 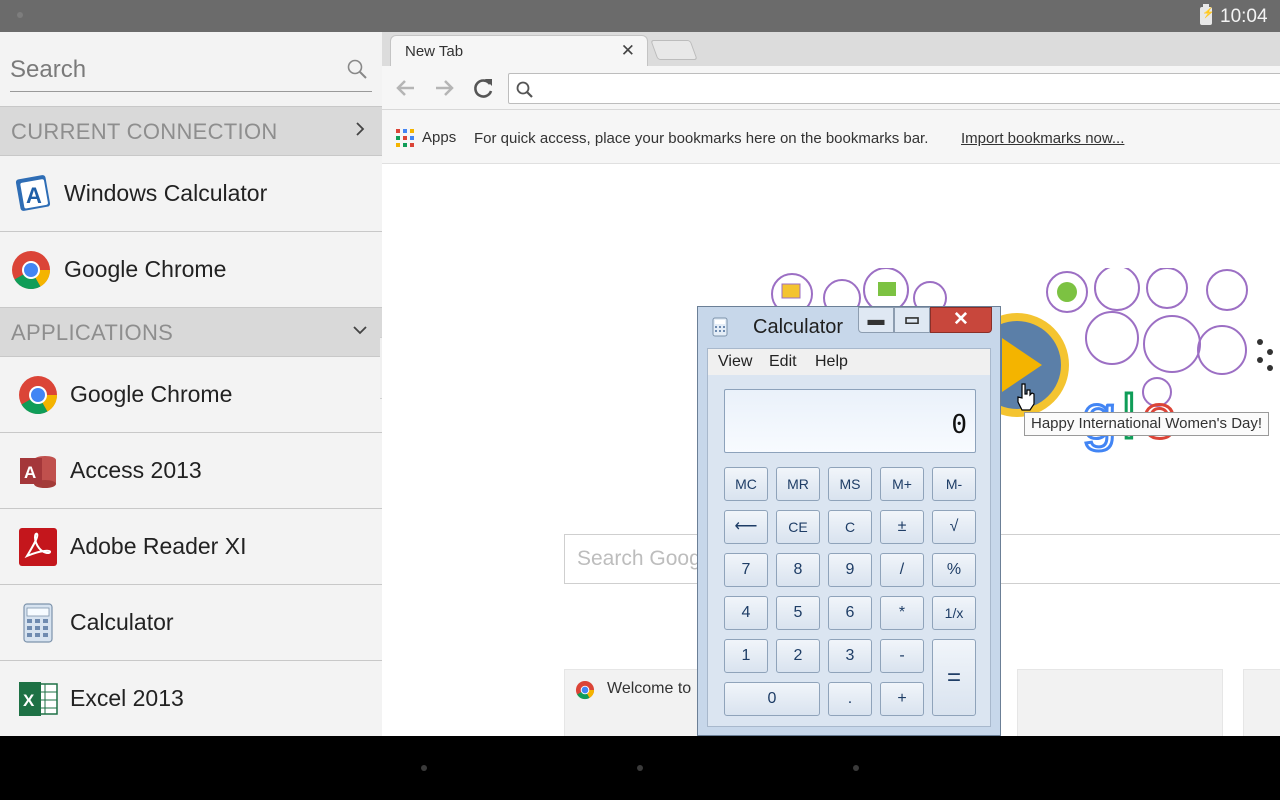 I want to click on key-c: C, so click(x=850, y=527).